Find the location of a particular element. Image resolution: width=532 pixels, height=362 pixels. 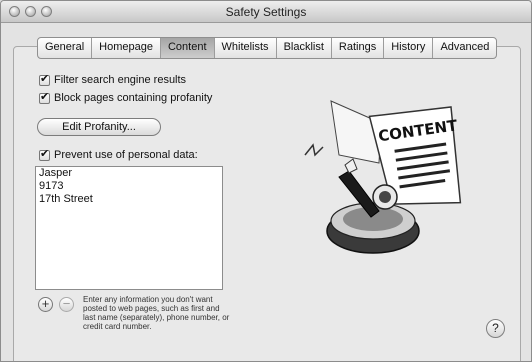

tab-advanced: Advanced is located at coordinates (464, 48).